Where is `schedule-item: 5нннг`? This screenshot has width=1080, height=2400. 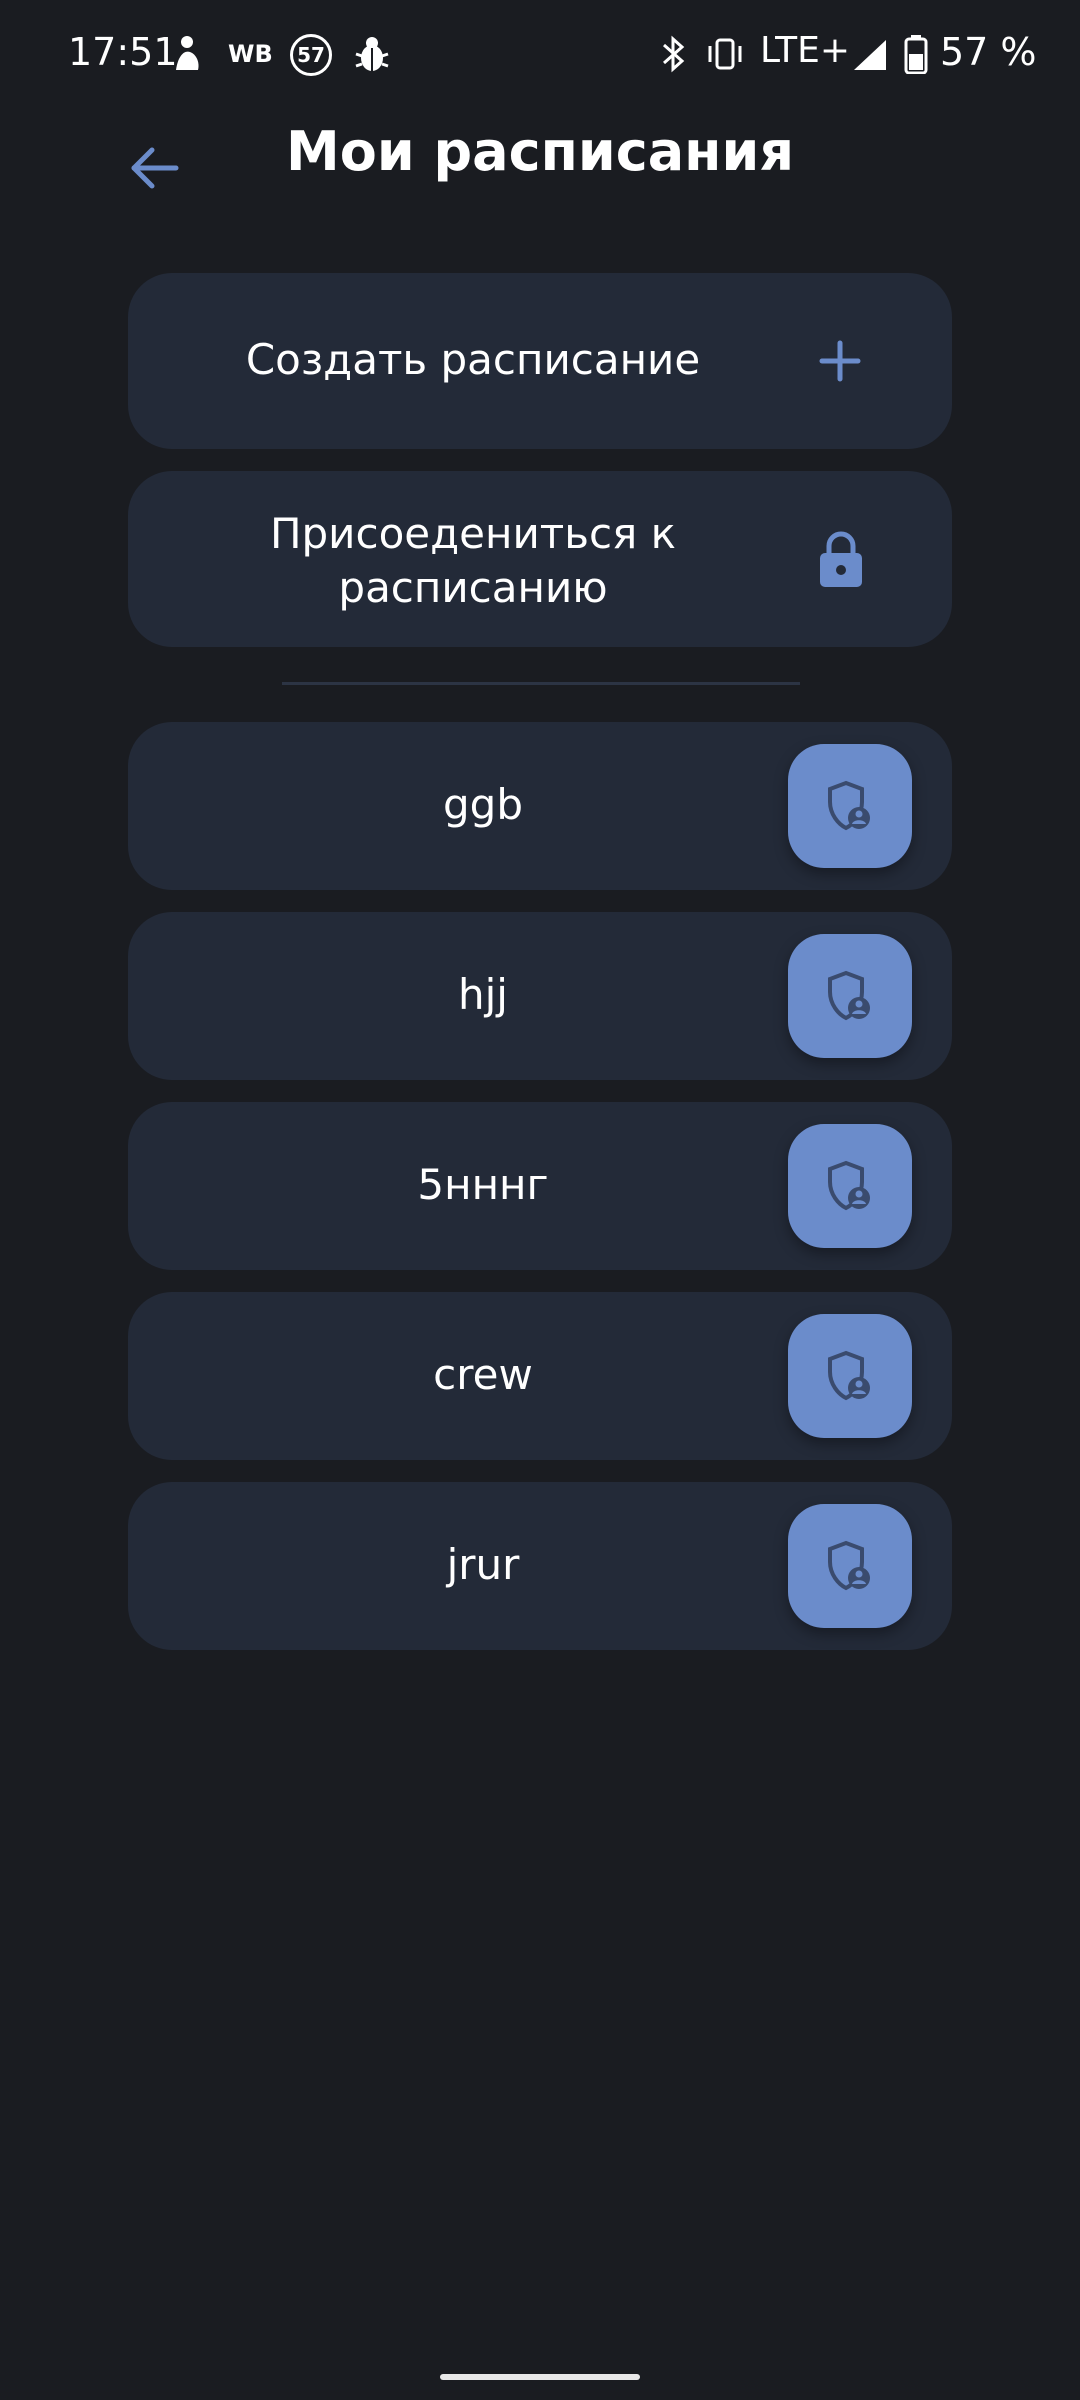 schedule-item: 5нннг is located at coordinates (540, 1186).